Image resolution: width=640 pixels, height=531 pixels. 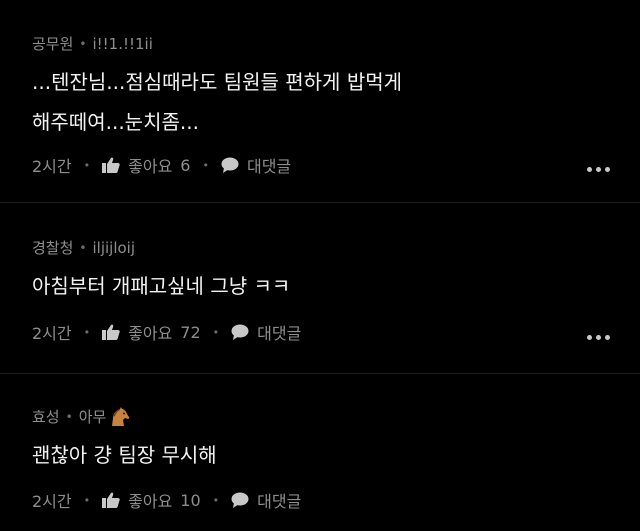 What do you see at coordinates (46, 416) in the screenshot?
I see `author-company: 효성` at bounding box center [46, 416].